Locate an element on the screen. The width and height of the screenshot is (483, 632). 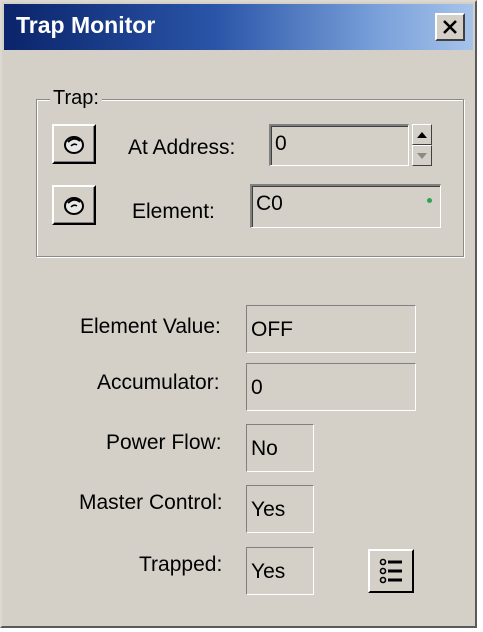
power-flow-label: Power Flow: is located at coordinates (164, 442).